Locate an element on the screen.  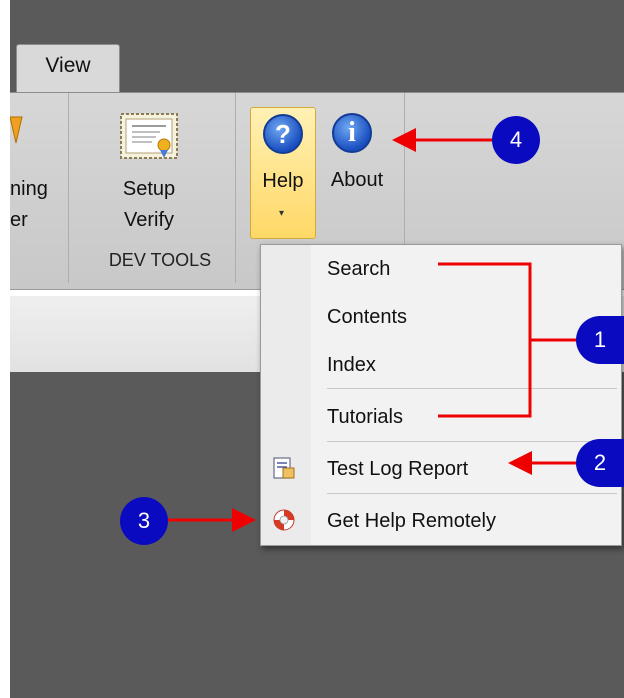
about-button: About is located at coordinates (357, 180).